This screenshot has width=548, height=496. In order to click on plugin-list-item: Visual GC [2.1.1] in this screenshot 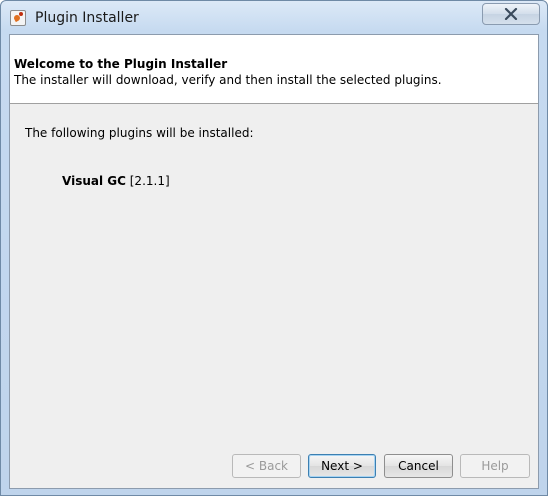, I will do `click(116, 181)`.